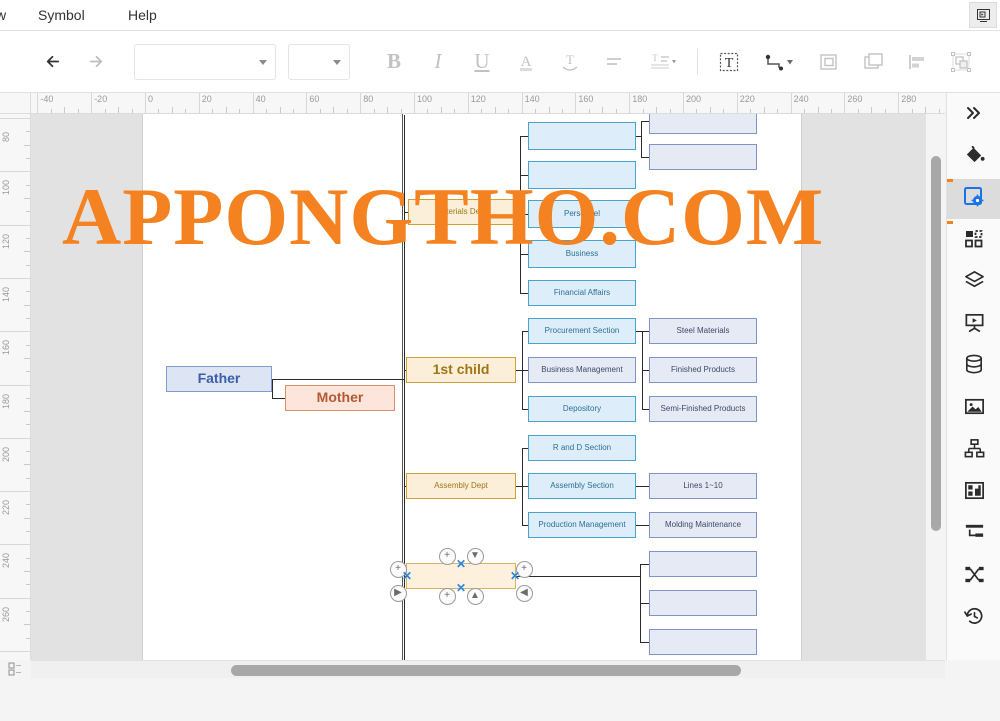 The width and height of the screenshot is (1000, 721). What do you see at coordinates (909, 99) in the screenshot?
I see `ruler-label: 280` at bounding box center [909, 99].